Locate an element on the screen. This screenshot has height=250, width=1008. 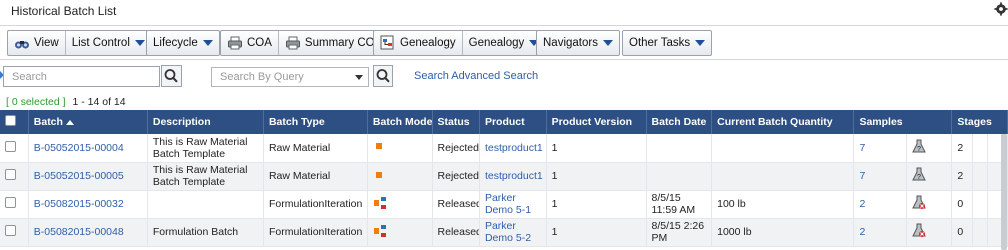
vertical-scrollbar is located at coordinates (1004, 192).